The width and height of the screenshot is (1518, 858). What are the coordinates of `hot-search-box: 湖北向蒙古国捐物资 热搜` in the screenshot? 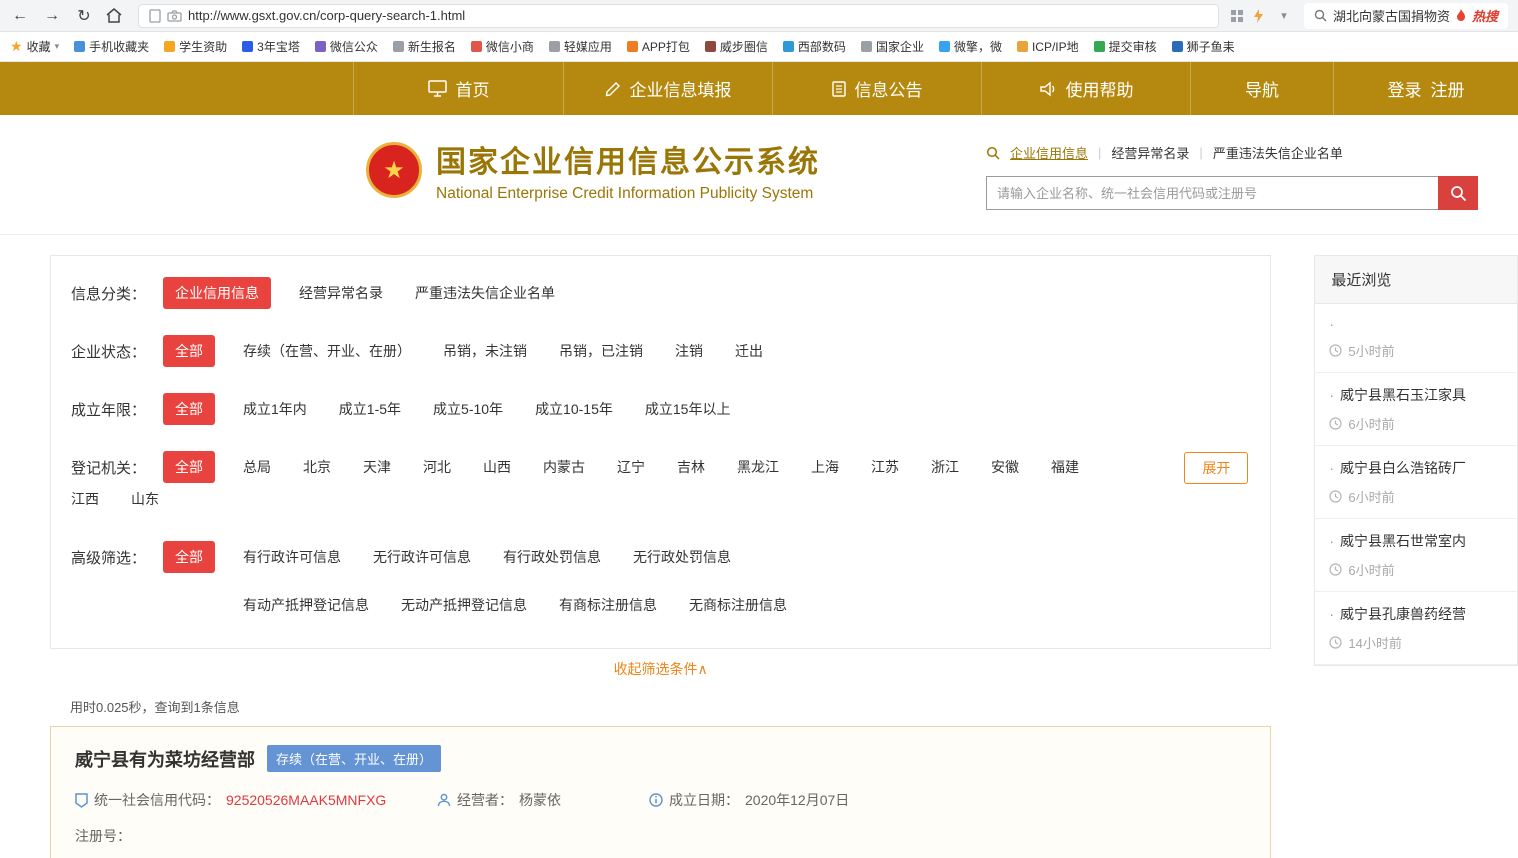 It's located at (1405, 15).